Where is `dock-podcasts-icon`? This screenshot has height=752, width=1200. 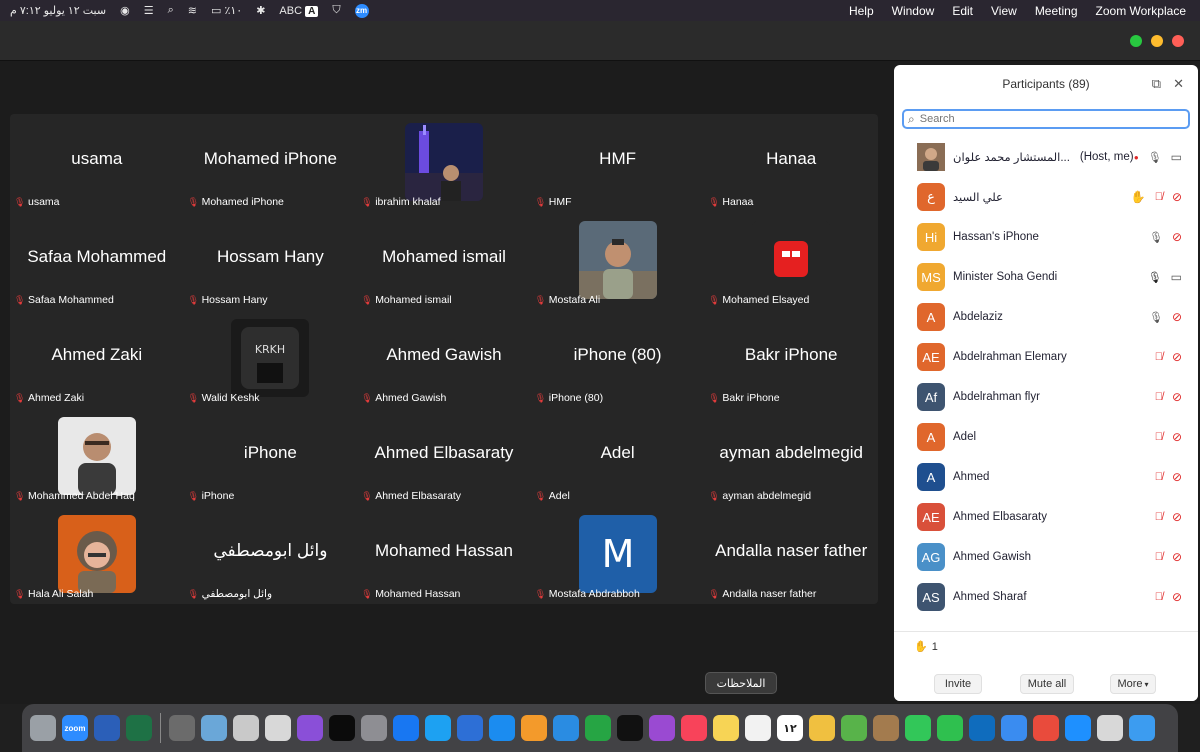
dock-podcasts-icon is located at coordinates (662, 728).